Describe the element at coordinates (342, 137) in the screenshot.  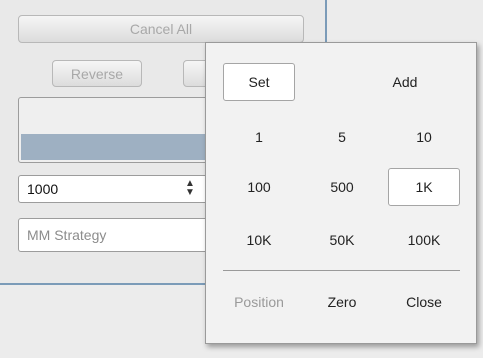
I see `qty-5-button: 5` at that location.